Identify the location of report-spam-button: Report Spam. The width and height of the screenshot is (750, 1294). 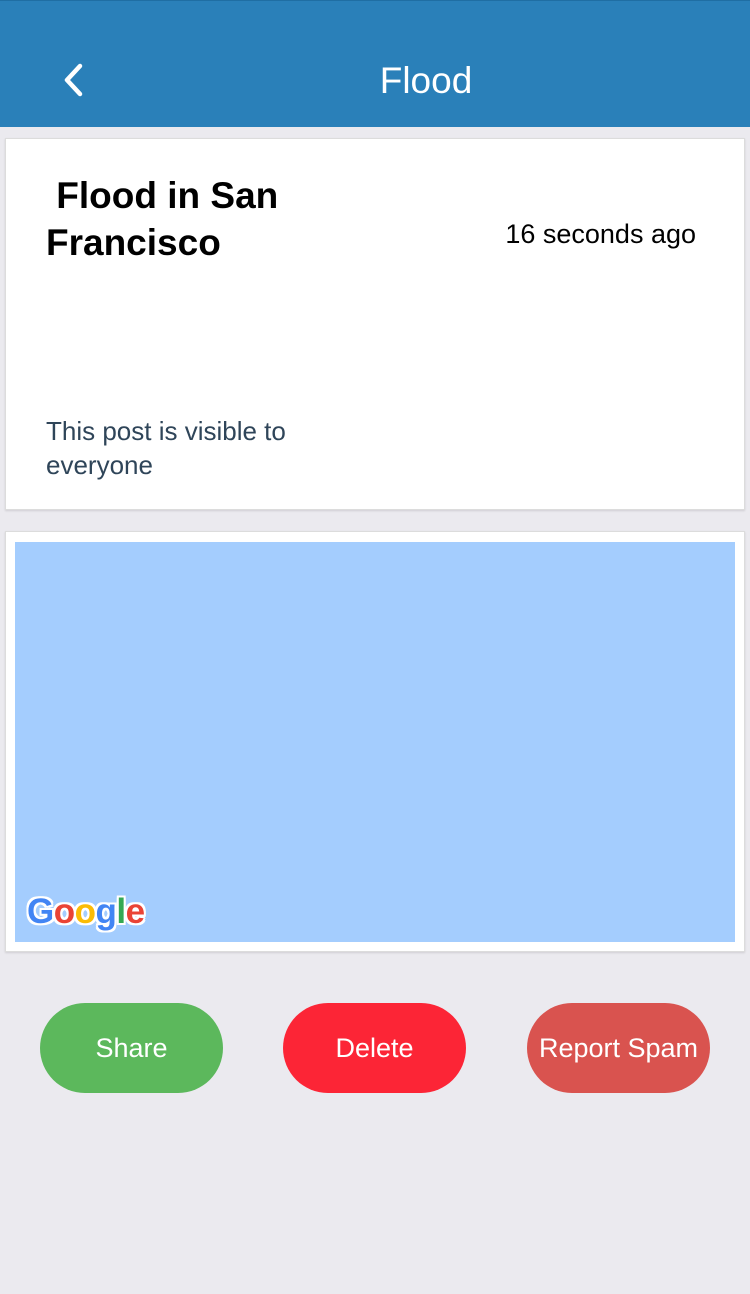
(618, 1048).